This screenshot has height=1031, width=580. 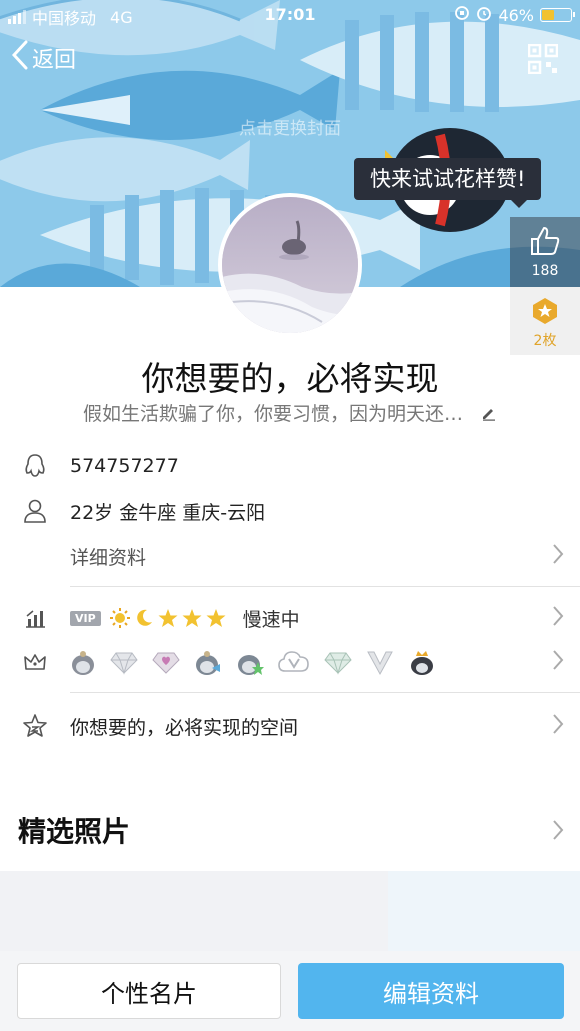 I want to click on penguin-icon, so click(x=35, y=466).